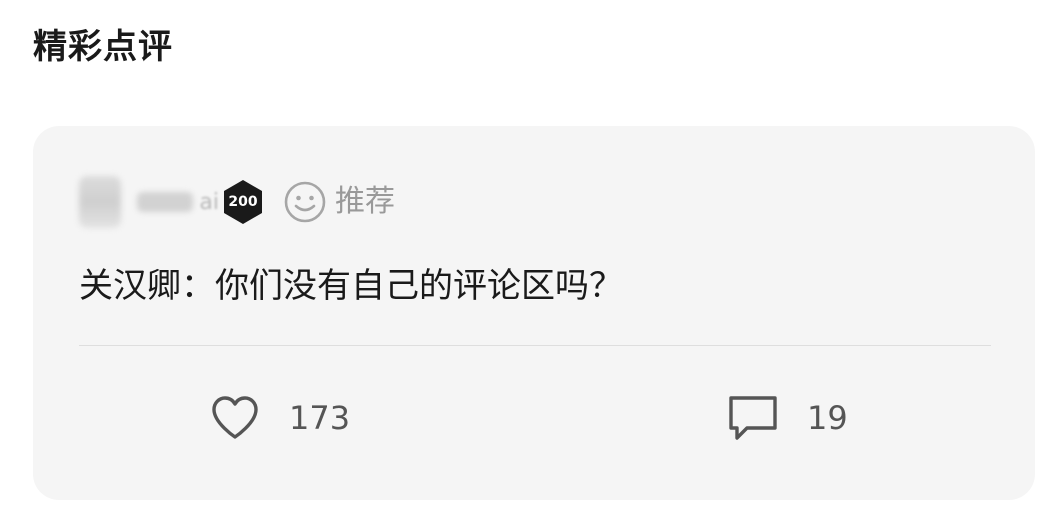 The width and height of the screenshot is (1047, 512). Describe the element at coordinates (365, 201) in the screenshot. I see `recommend-tag: 推荐` at that location.